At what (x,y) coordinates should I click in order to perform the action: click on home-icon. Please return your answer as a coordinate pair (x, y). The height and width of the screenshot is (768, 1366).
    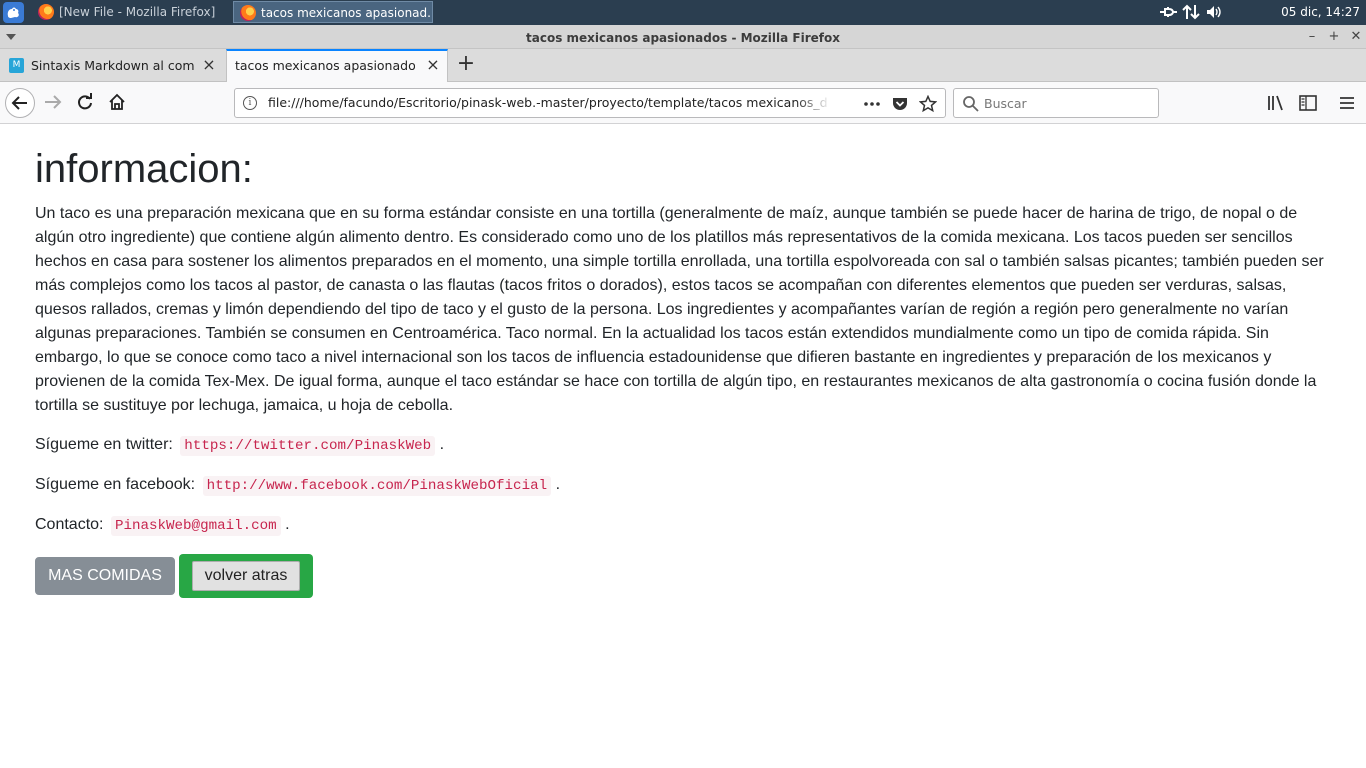
    Looking at the image, I should click on (117, 101).